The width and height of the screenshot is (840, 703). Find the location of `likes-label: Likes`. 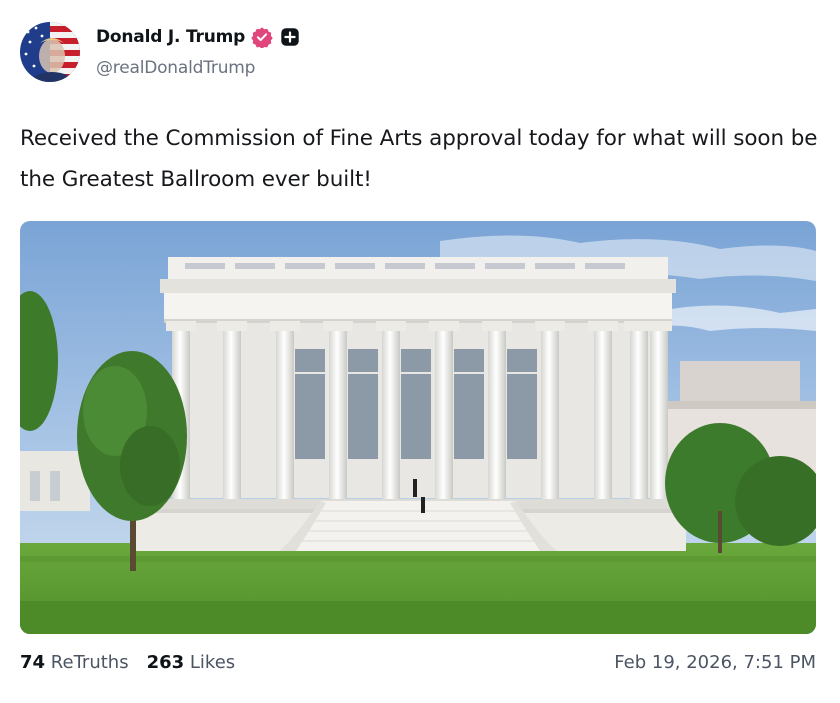

likes-label: Likes is located at coordinates (212, 662).